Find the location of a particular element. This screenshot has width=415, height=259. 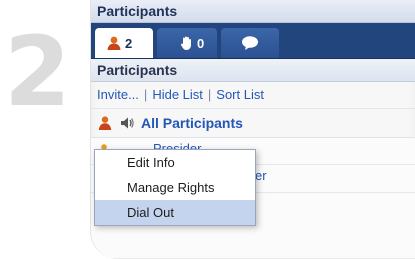

tab-strip: 2 0 is located at coordinates (253, 41).